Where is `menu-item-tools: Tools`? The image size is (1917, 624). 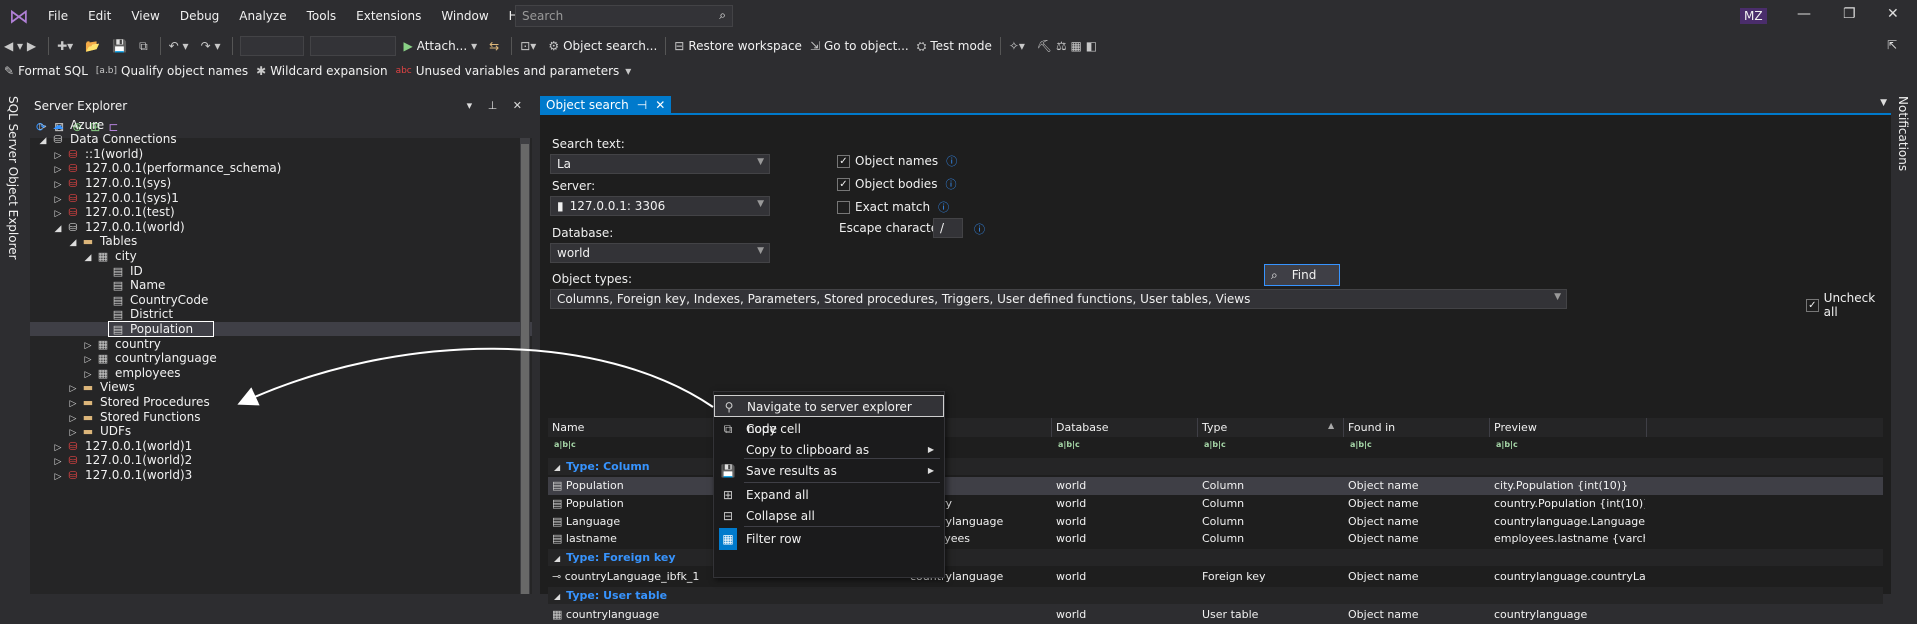
menu-item-tools: Tools is located at coordinates (322, 16).